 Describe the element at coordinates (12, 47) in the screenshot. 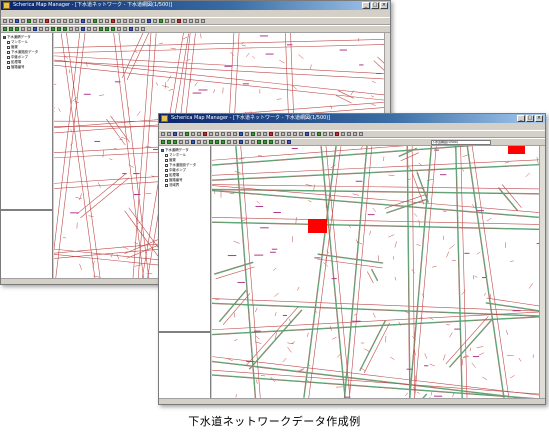

I see `layer-item: 管渠` at that location.